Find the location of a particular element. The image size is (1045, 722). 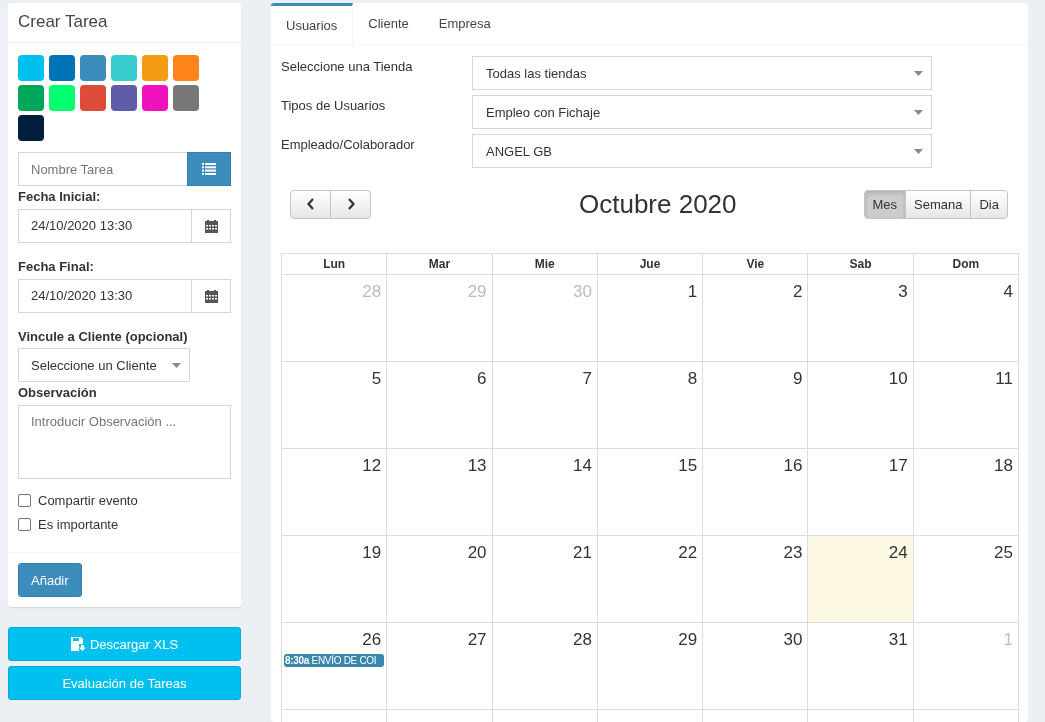

field-label: Fecha Inicial: is located at coordinates (60, 196).